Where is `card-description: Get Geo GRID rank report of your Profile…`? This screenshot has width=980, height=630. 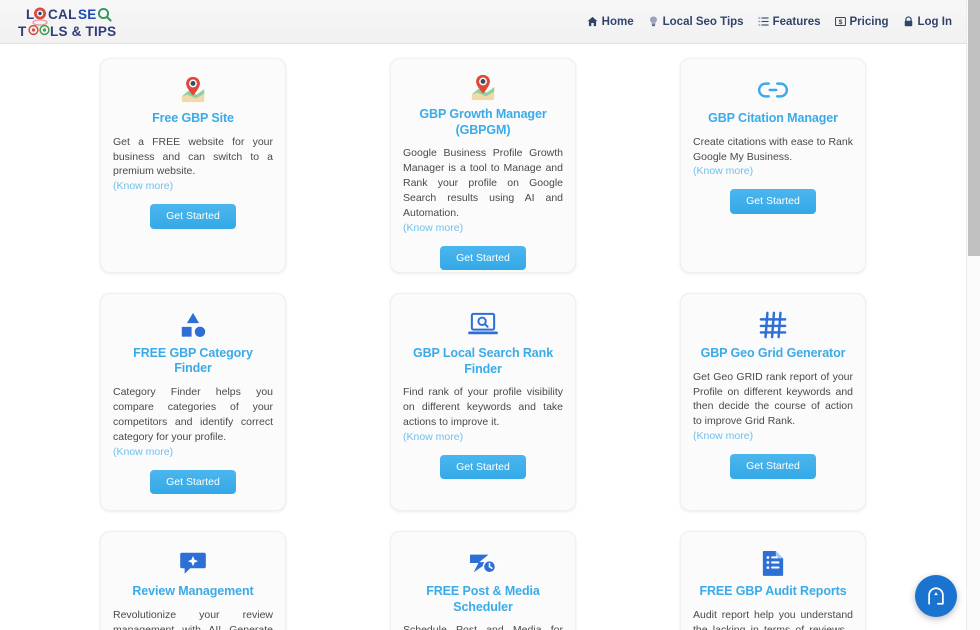
card-description: Get Geo GRID rank report of your Profile… is located at coordinates (773, 399).